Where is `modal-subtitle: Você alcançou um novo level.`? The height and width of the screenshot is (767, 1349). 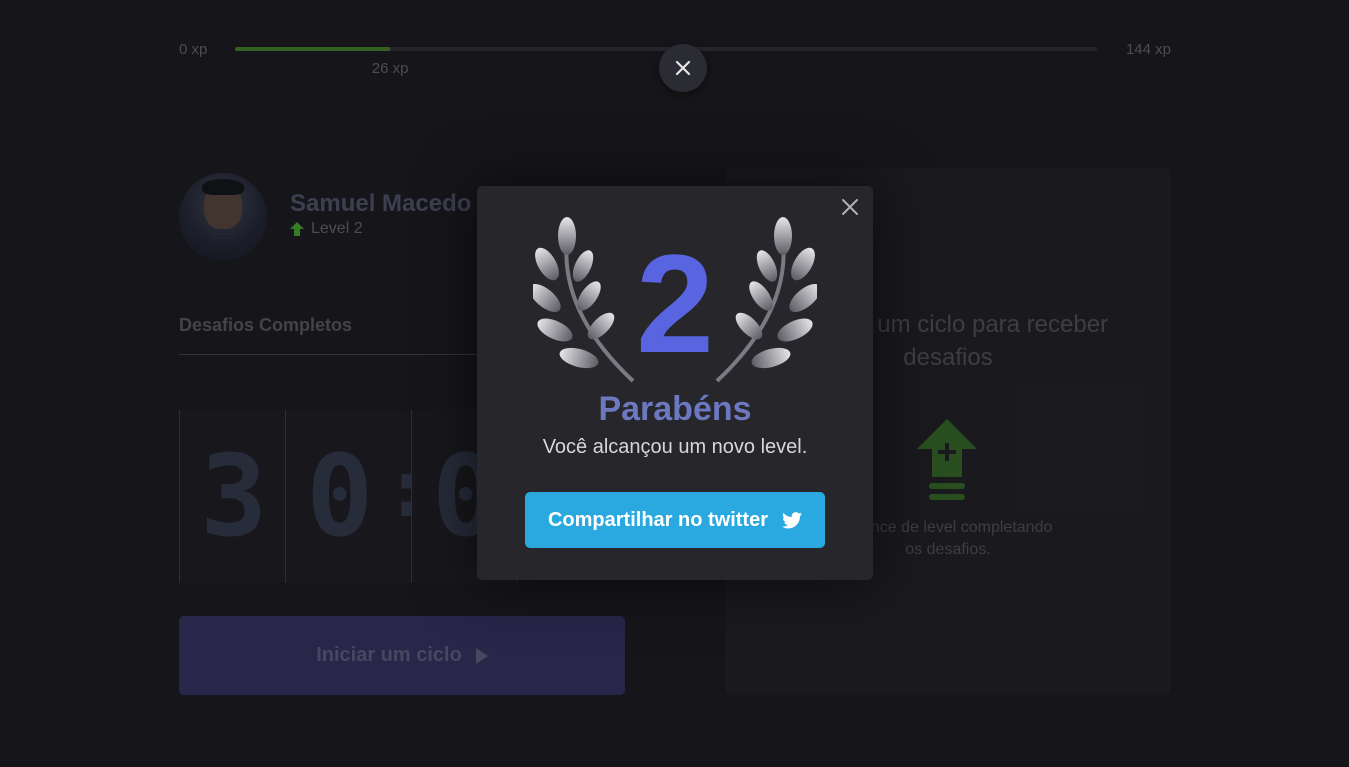
modal-subtitle: Você alcançou um novo level. is located at coordinates (675, 447).